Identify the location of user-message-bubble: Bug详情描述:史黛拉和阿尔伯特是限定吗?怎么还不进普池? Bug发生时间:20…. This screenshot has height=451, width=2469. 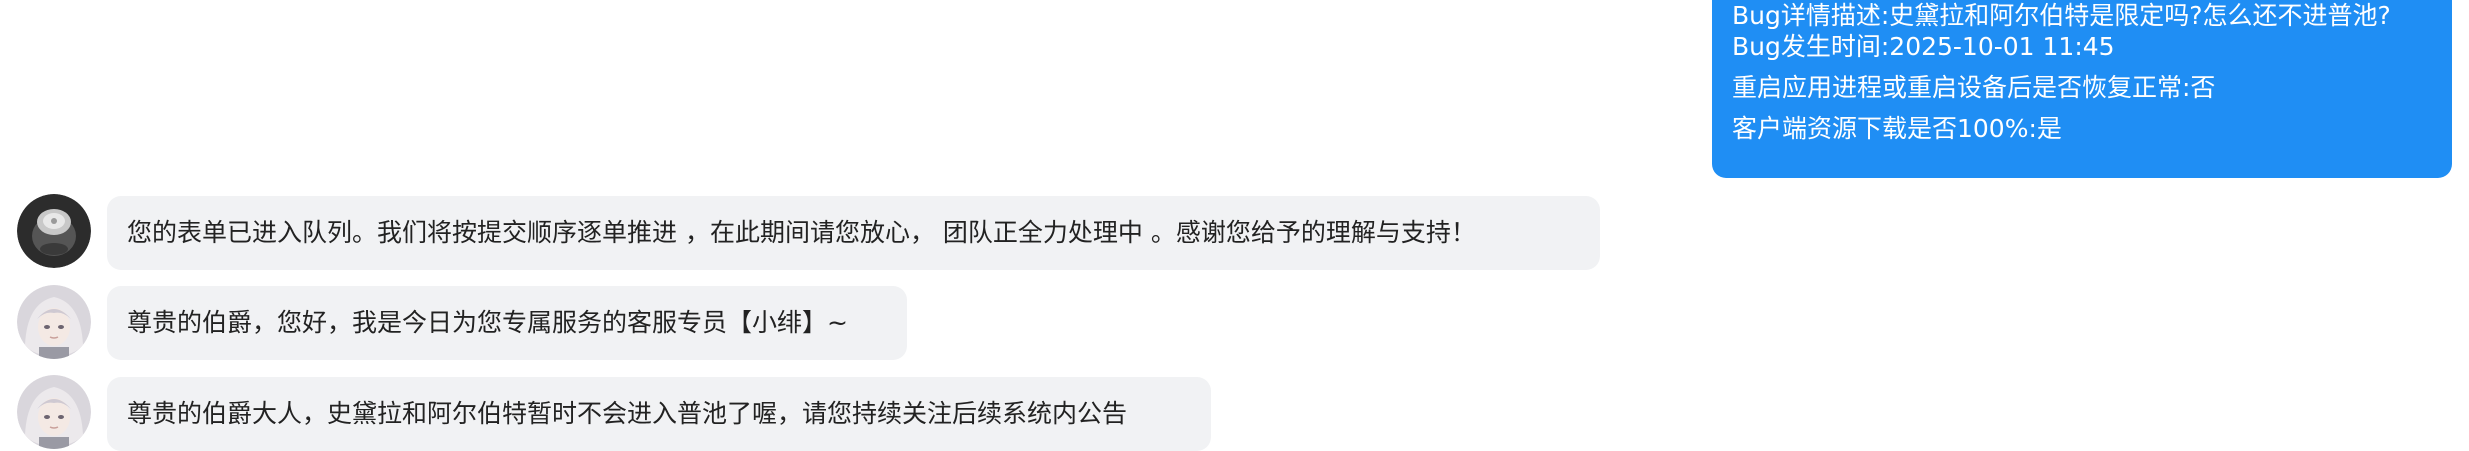
(2082, 89).